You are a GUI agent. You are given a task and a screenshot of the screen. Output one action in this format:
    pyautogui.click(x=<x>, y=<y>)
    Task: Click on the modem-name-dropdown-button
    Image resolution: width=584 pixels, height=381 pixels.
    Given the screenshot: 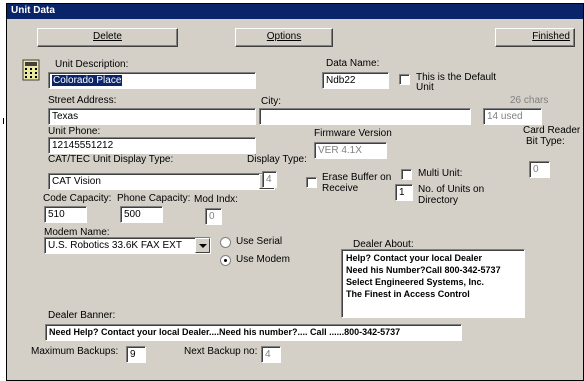 What is the action you would take?
    pyautogui.click(x=202, y=245)
    